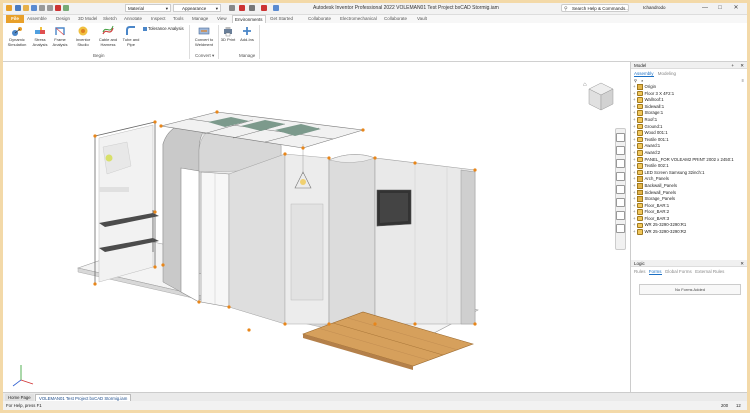 Image resolution: width=750 pixels, height=413 pixels. What do you see at coordinates (42, 8) in the screenshot?
I see `undo-icon` at bounding box center [42, 8].